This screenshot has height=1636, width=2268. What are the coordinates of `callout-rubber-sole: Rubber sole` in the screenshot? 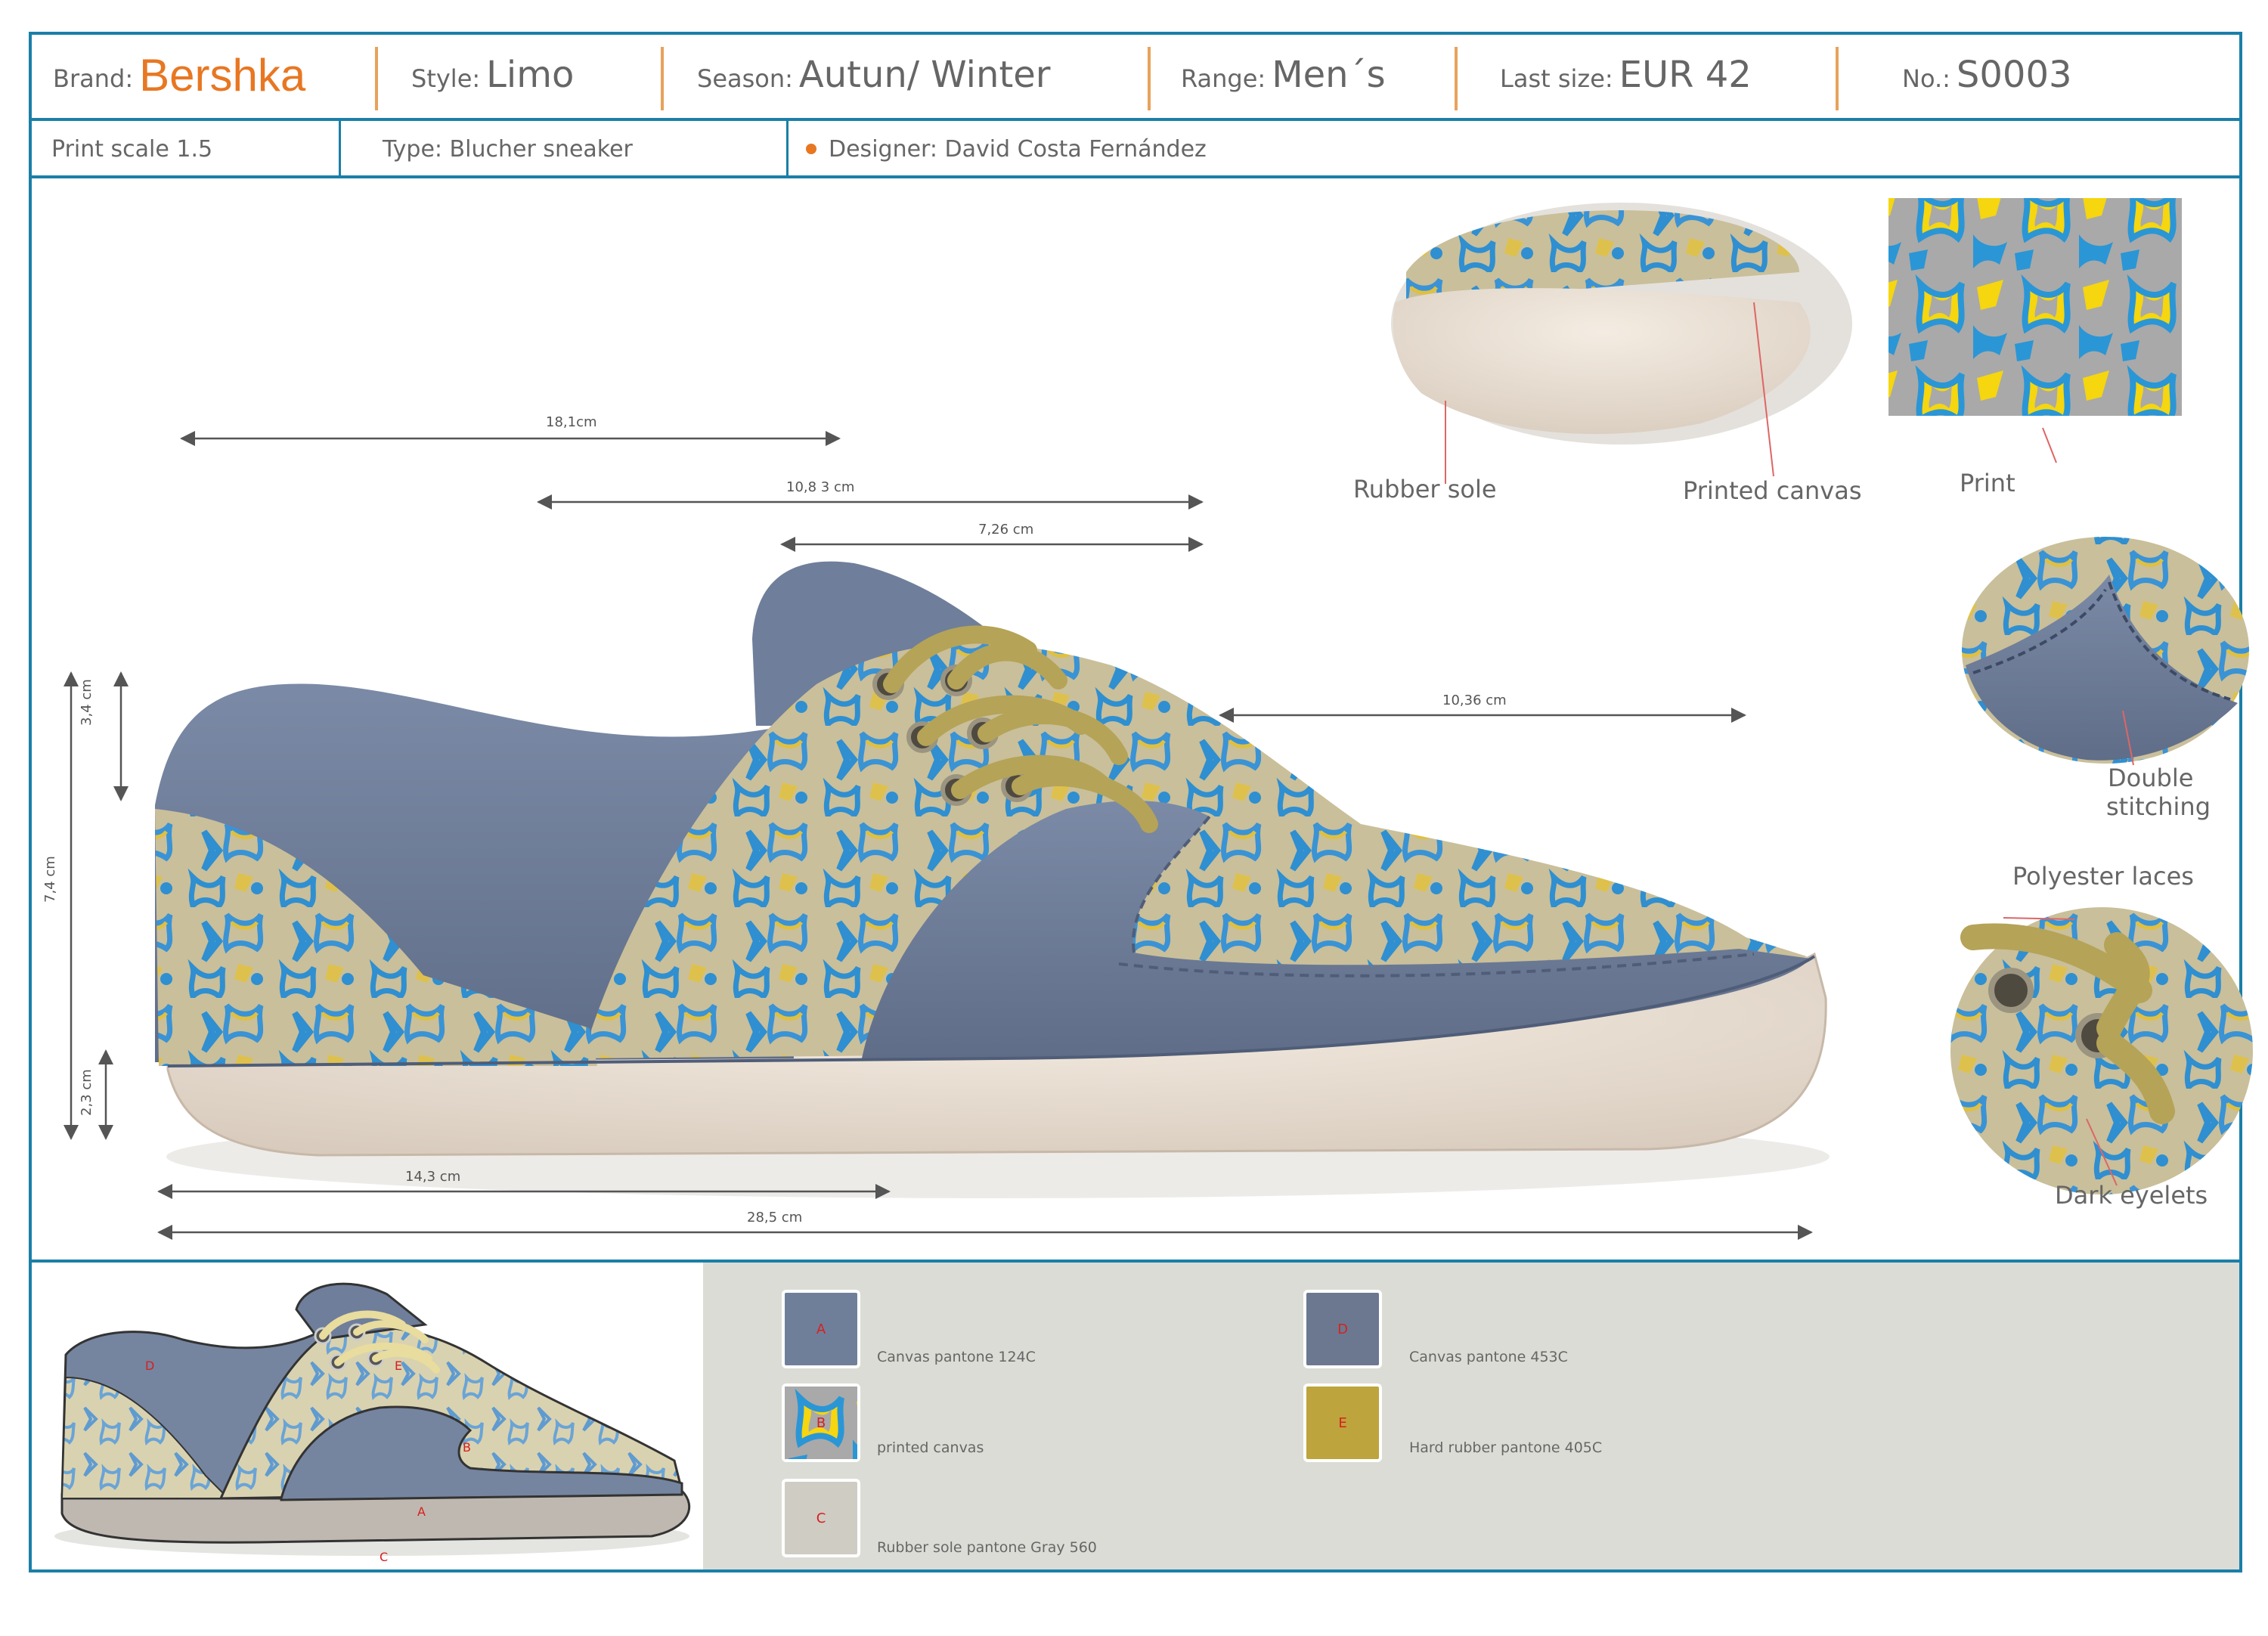 It's located at (1425, 489).